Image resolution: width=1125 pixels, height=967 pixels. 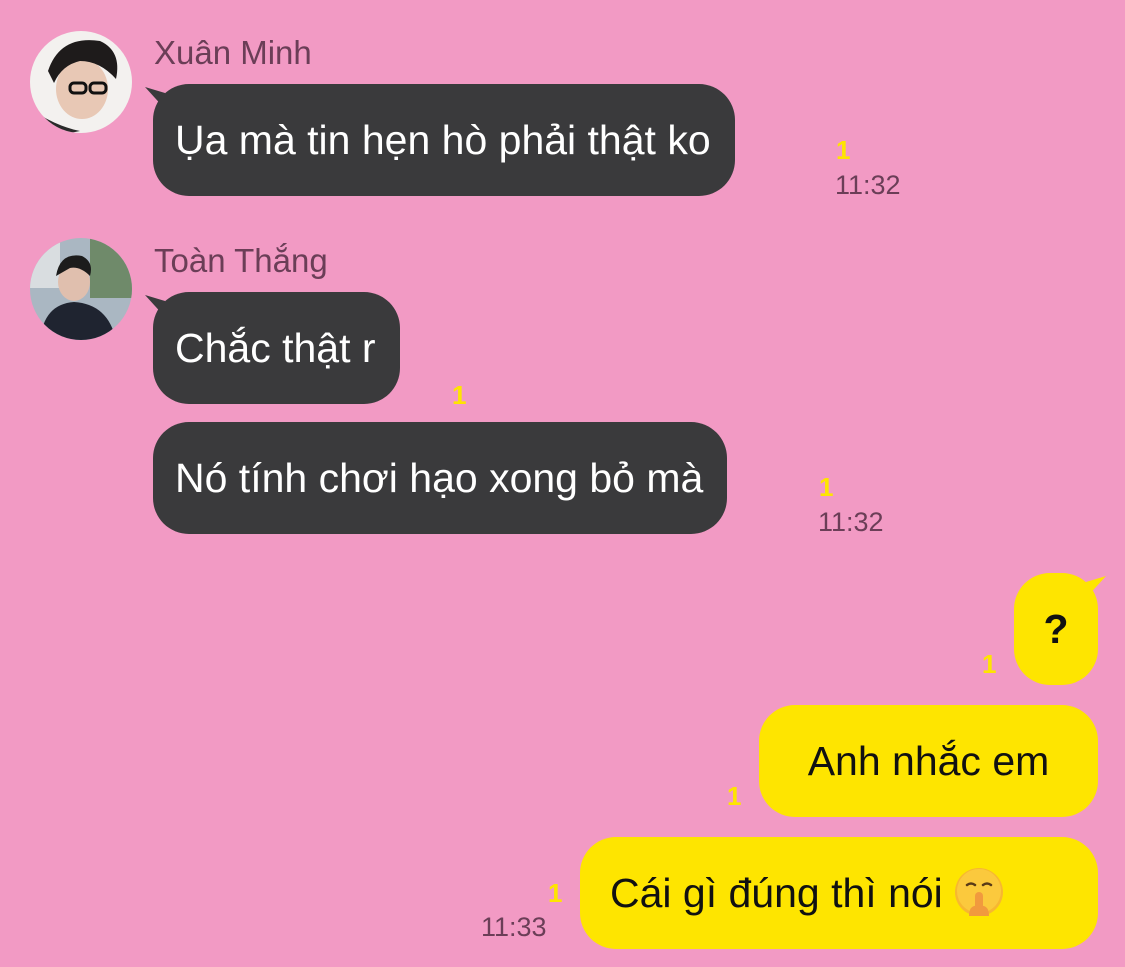 What do you see at coordinates (978, 892) in the screenshot?
I see `shushing-face-icon` at bounding box center [978, 892].